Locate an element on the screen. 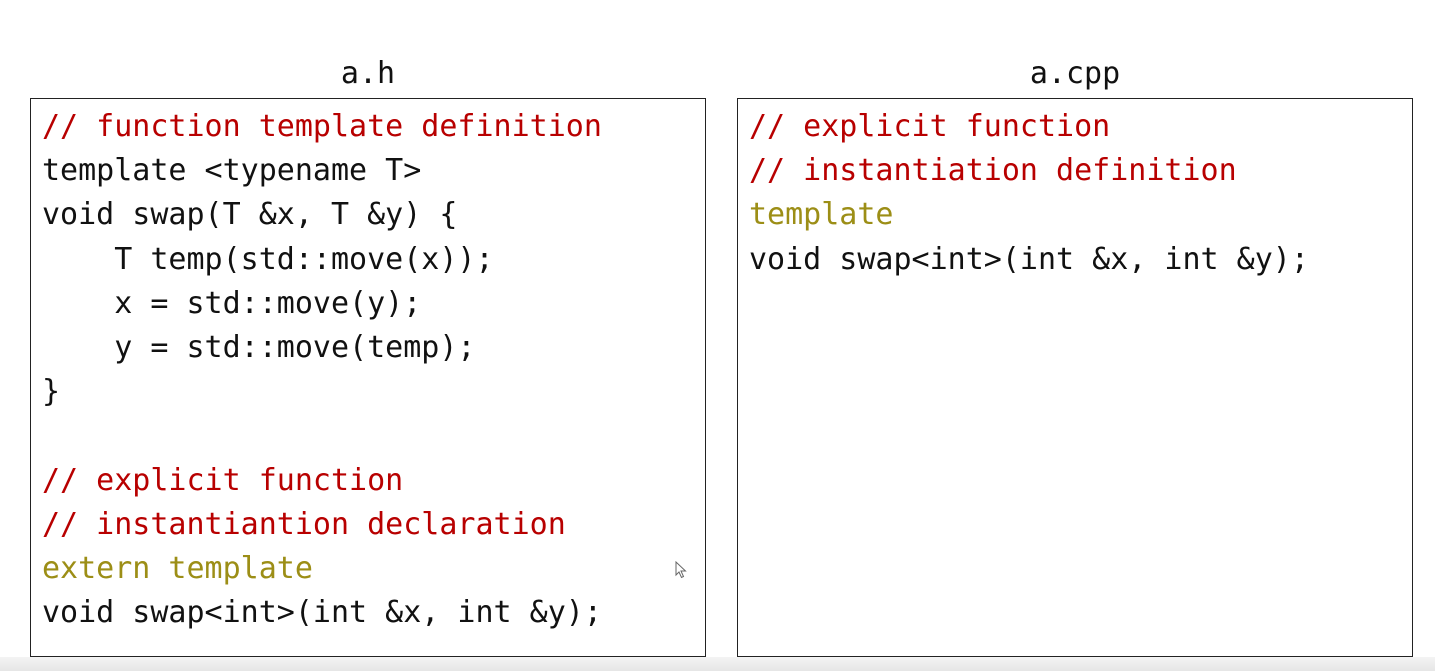 The width and height of the screenshot is (1435, 671). mouse-pointer-icon is located at coordinates (681, 570).